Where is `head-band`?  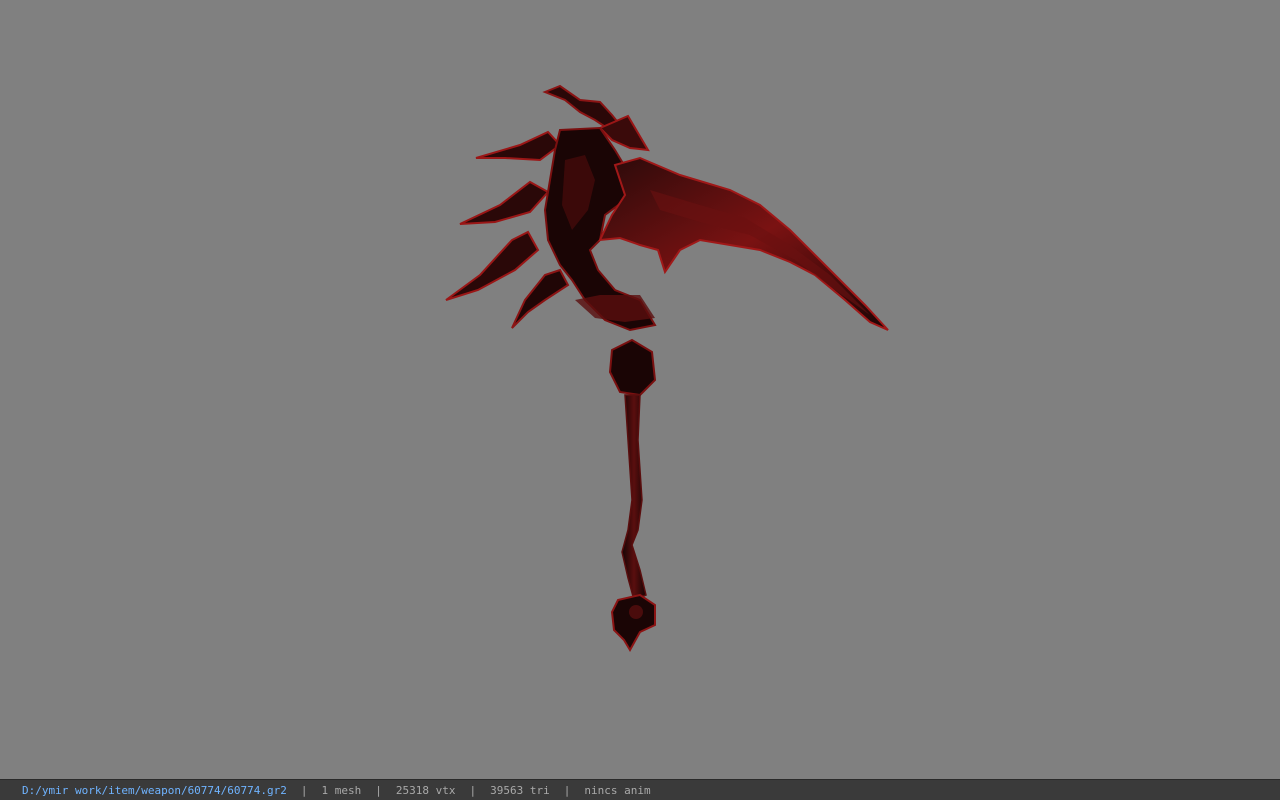 head-band is located at coordinates (615, 308).